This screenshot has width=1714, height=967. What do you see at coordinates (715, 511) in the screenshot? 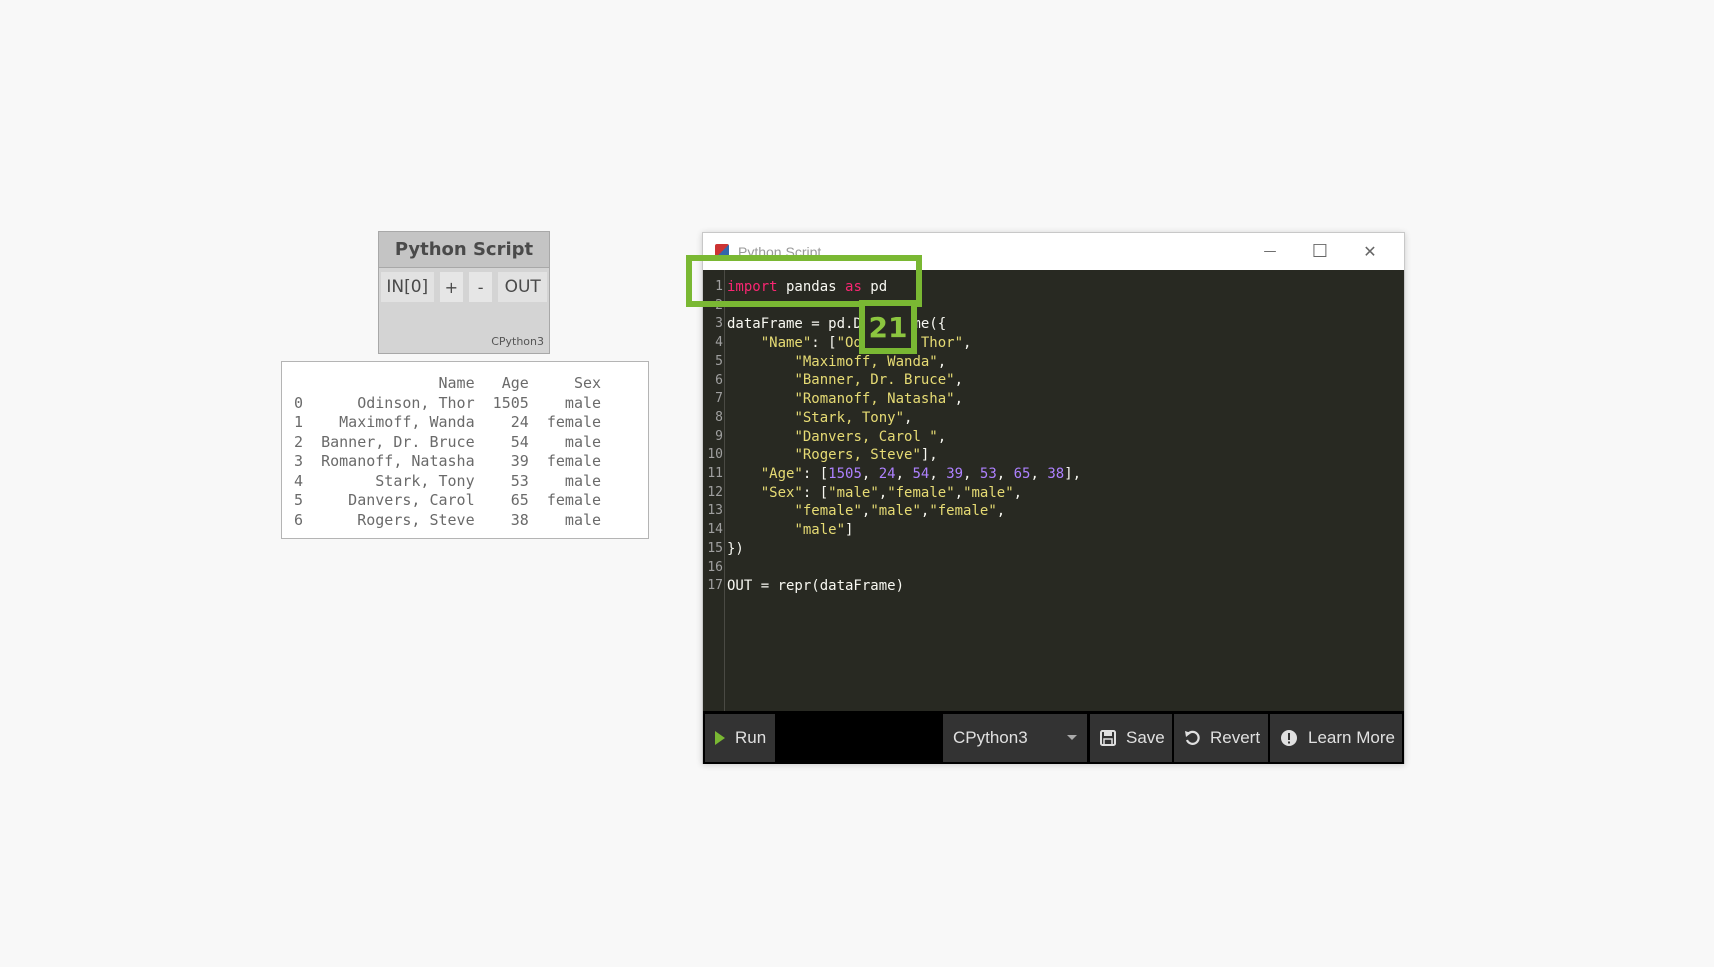
I see `line-number: 13` at bounding box center [715, 511].